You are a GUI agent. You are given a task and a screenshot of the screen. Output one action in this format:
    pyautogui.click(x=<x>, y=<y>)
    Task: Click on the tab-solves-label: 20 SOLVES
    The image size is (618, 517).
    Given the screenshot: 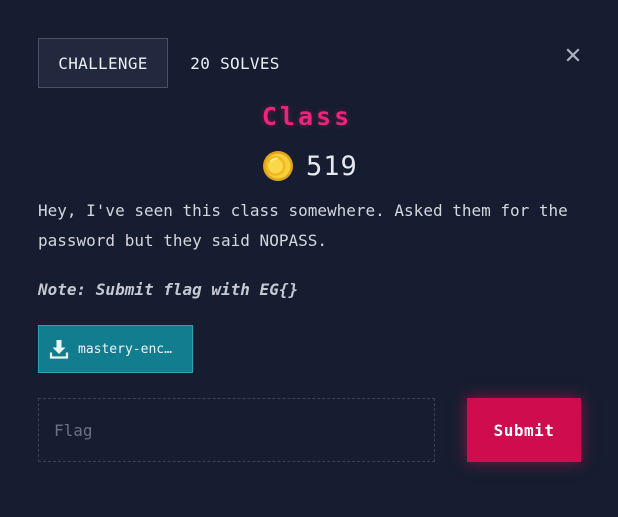 What is the action you would take?
    pyautogui.click(x=235, y=63)
    